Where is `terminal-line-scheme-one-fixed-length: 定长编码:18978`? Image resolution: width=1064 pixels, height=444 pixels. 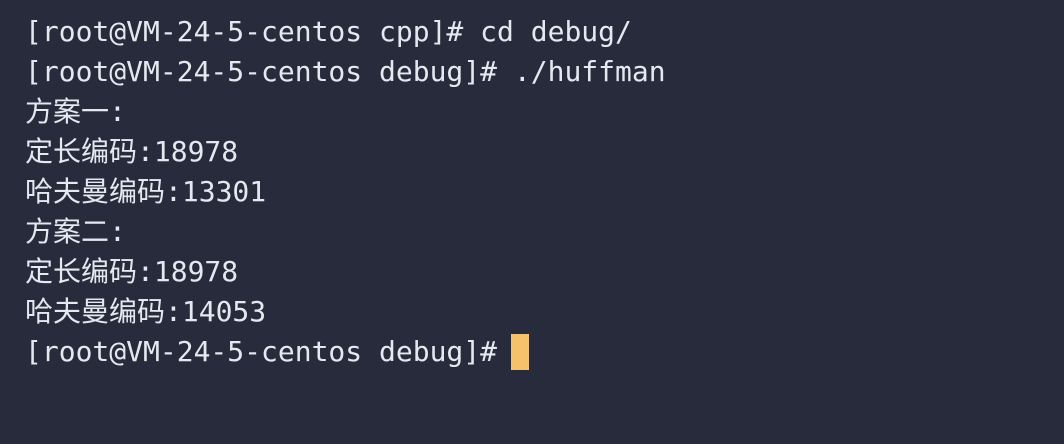
terminal-line-scheme-one-fixed-length: 定长编码:18978 is located at coordinates (132, 151).